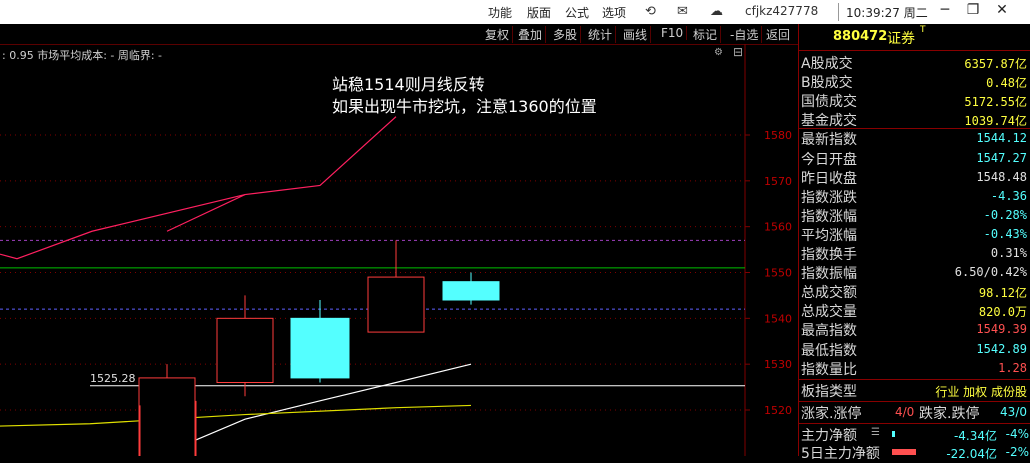  Describe the element at coordinates (82, 55) in the screenshot. I see `indicator-legend: : 0.95 市场平均成本: - 周临界: -` at that location.